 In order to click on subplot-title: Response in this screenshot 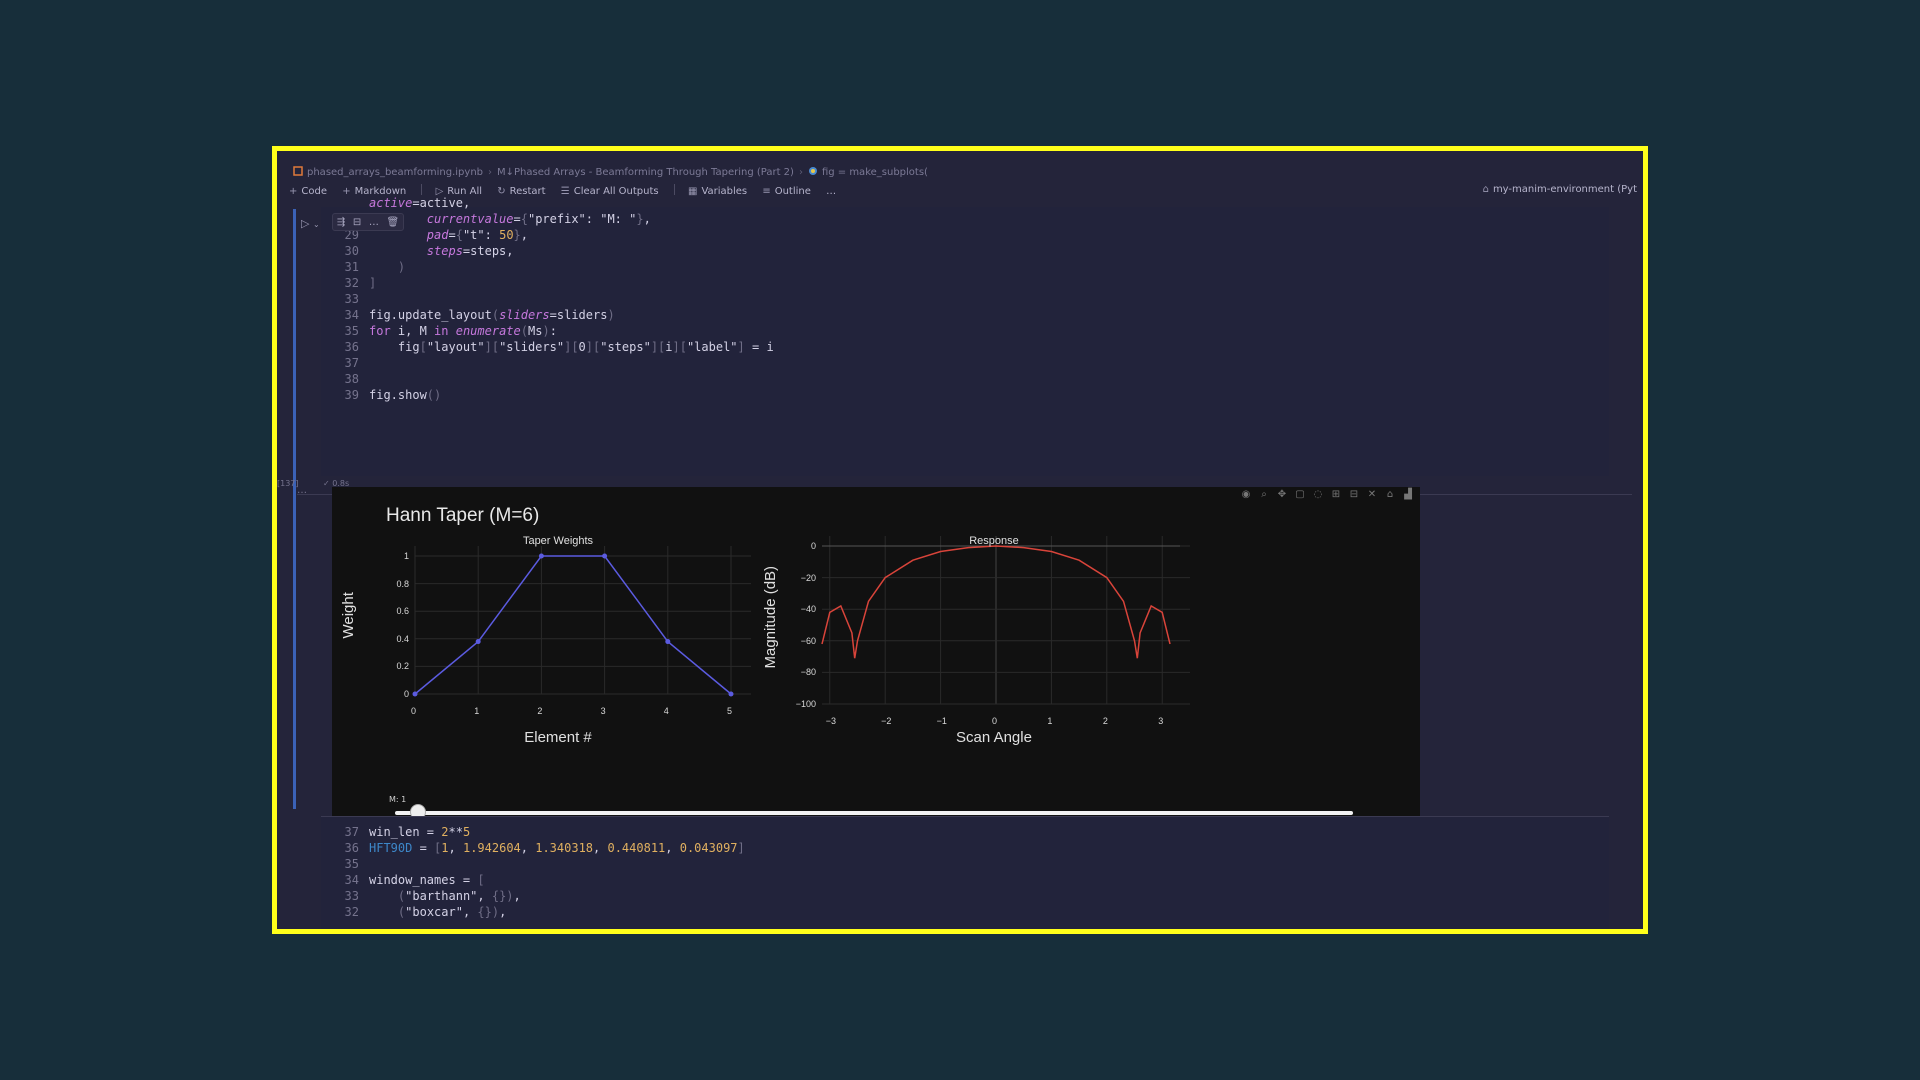, I will do `click(994, 541)`.